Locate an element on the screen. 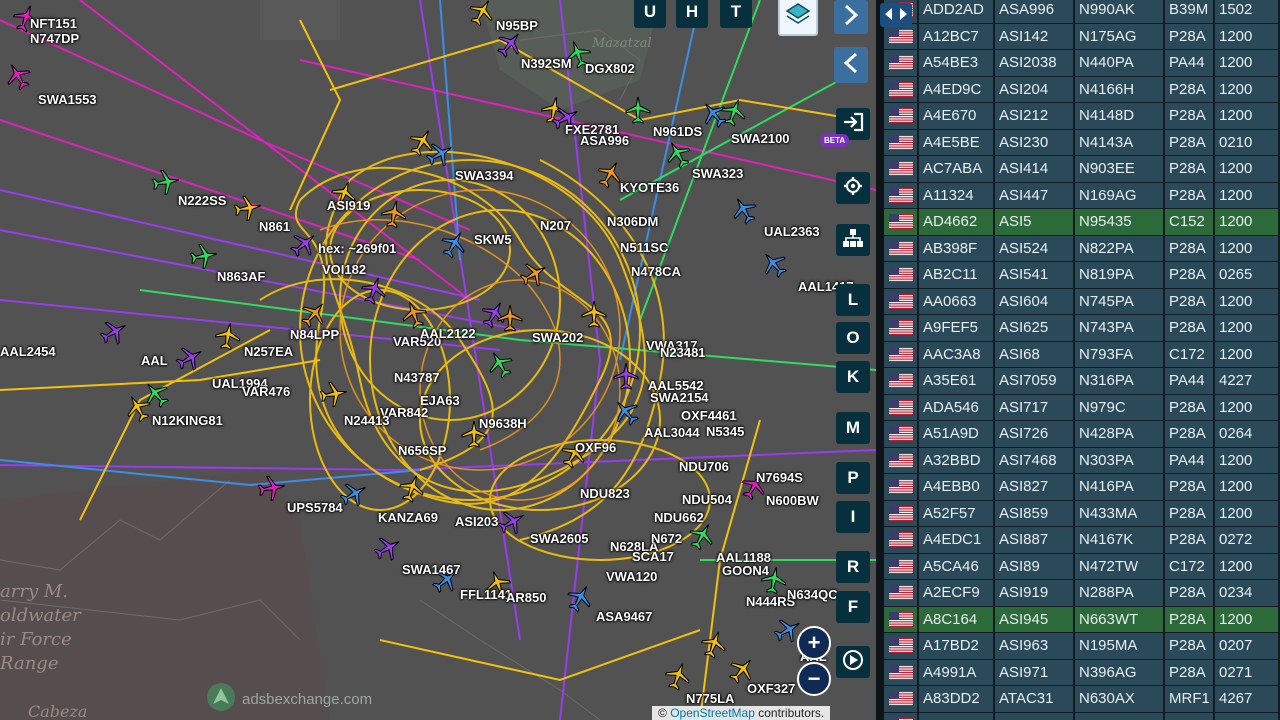 The width and height of the screenshot is (1280, 720). table-row: A4EDC1 ASI887 N4167K P28A 0272 is located at coordinates (1082, 540).